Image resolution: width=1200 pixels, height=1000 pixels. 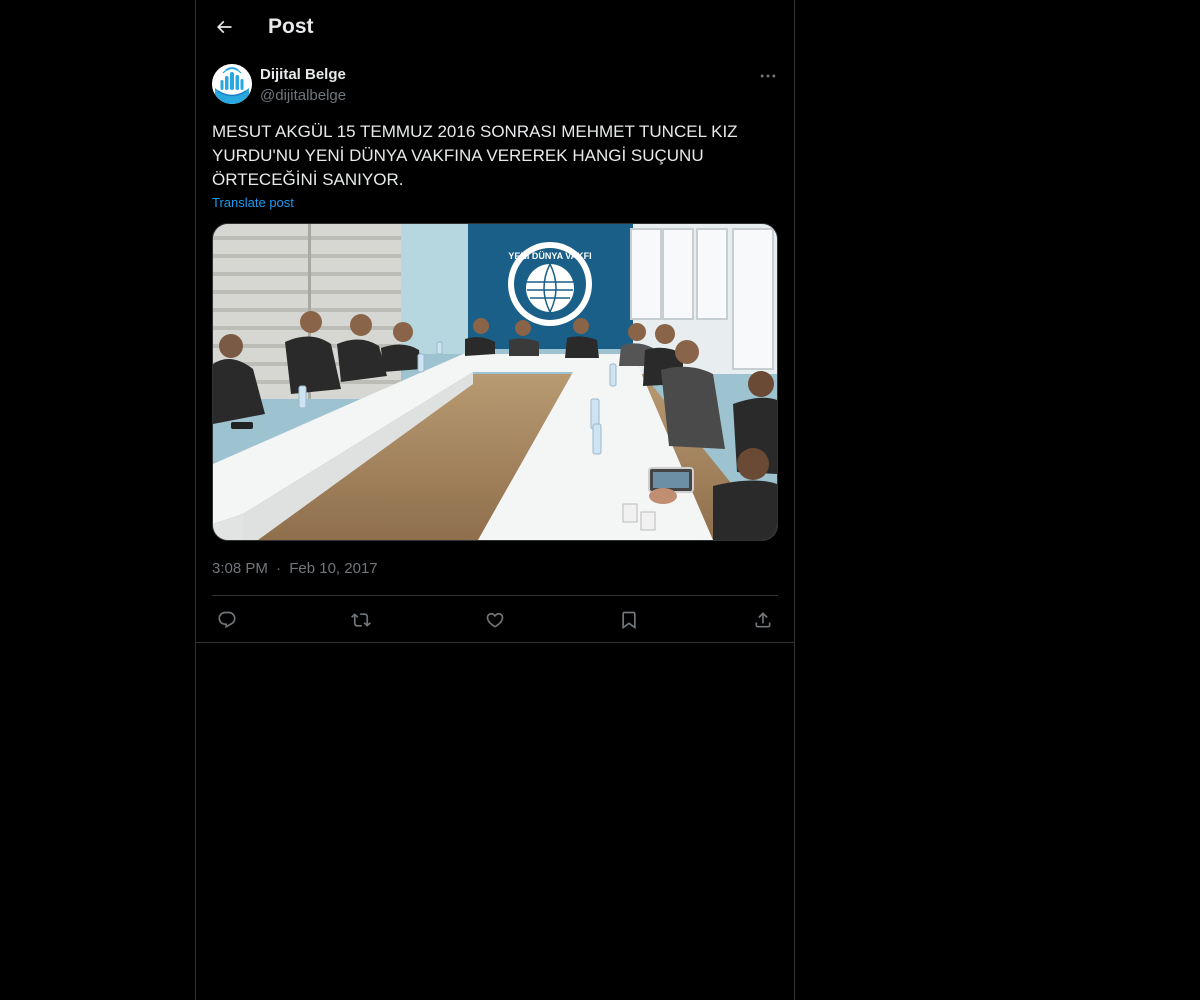 I want to click on avatar, so click(x=232, y=84).